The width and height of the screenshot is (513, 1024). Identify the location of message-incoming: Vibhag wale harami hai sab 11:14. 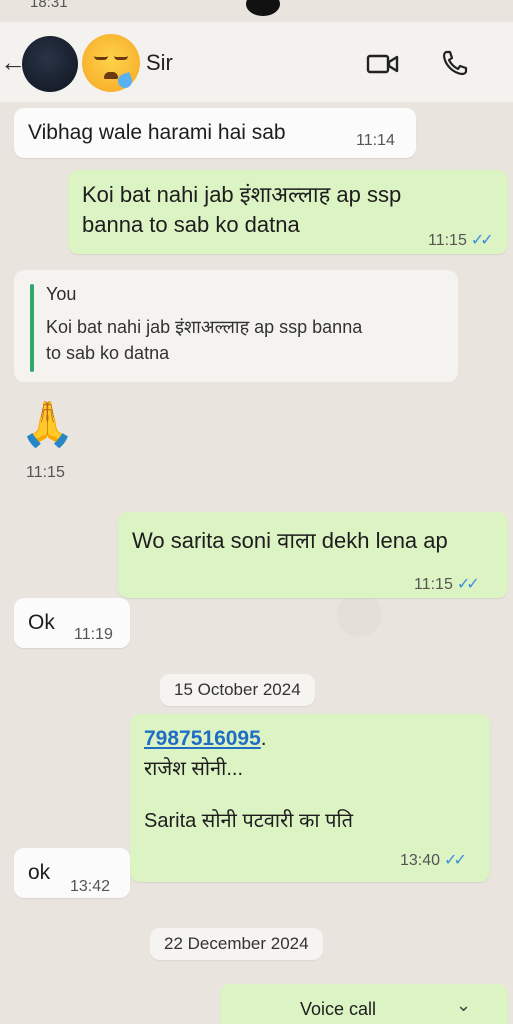
(215, 133).